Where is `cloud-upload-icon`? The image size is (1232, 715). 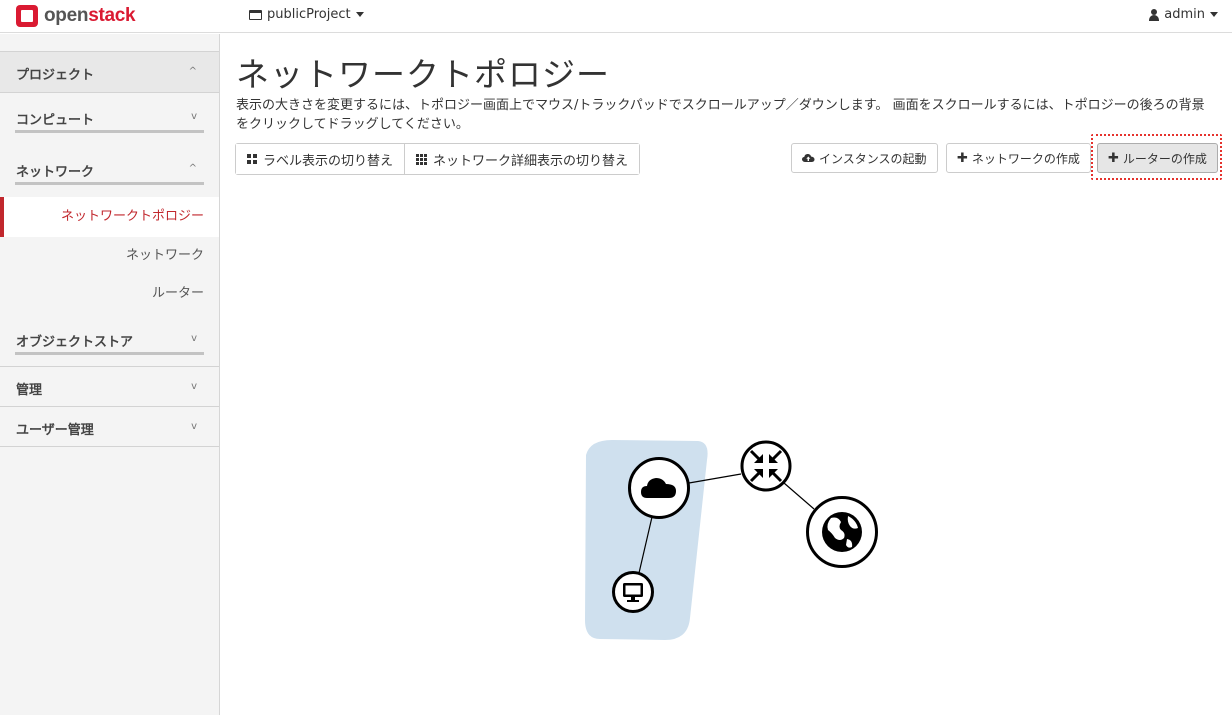
cloud-upload-icon is located at coordinates (808, 158).